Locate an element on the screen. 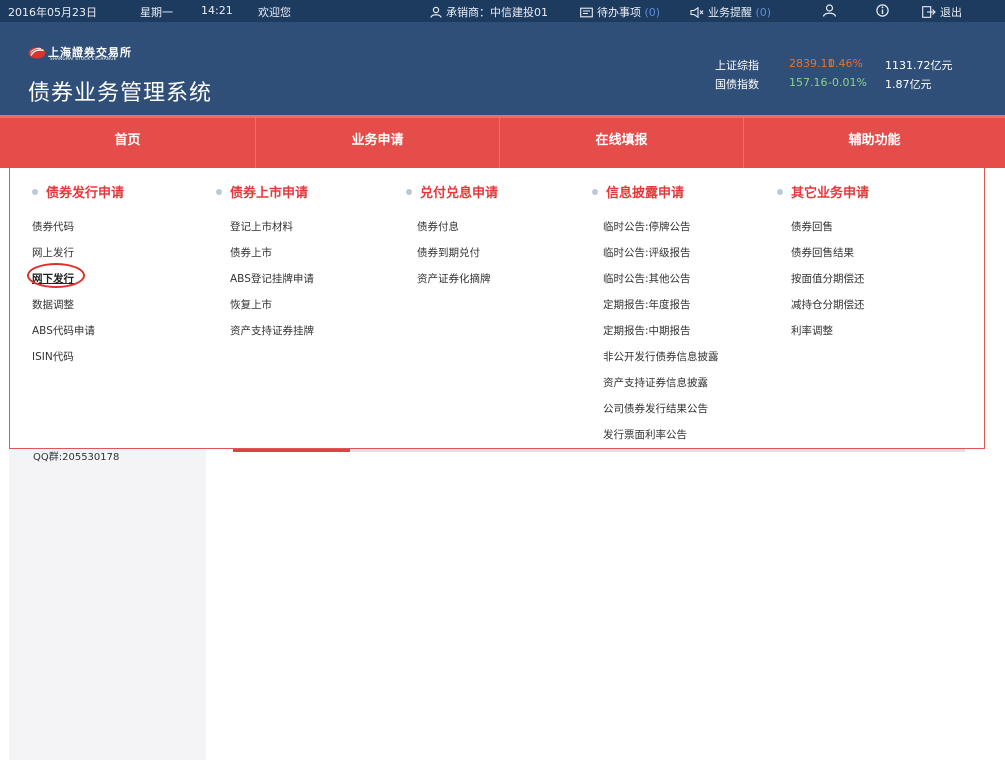 Image resolution: width=1005 pixels, height=760 pixels. menu-item-interest-payment: 债券付息 is located at coordinates (438, 226).